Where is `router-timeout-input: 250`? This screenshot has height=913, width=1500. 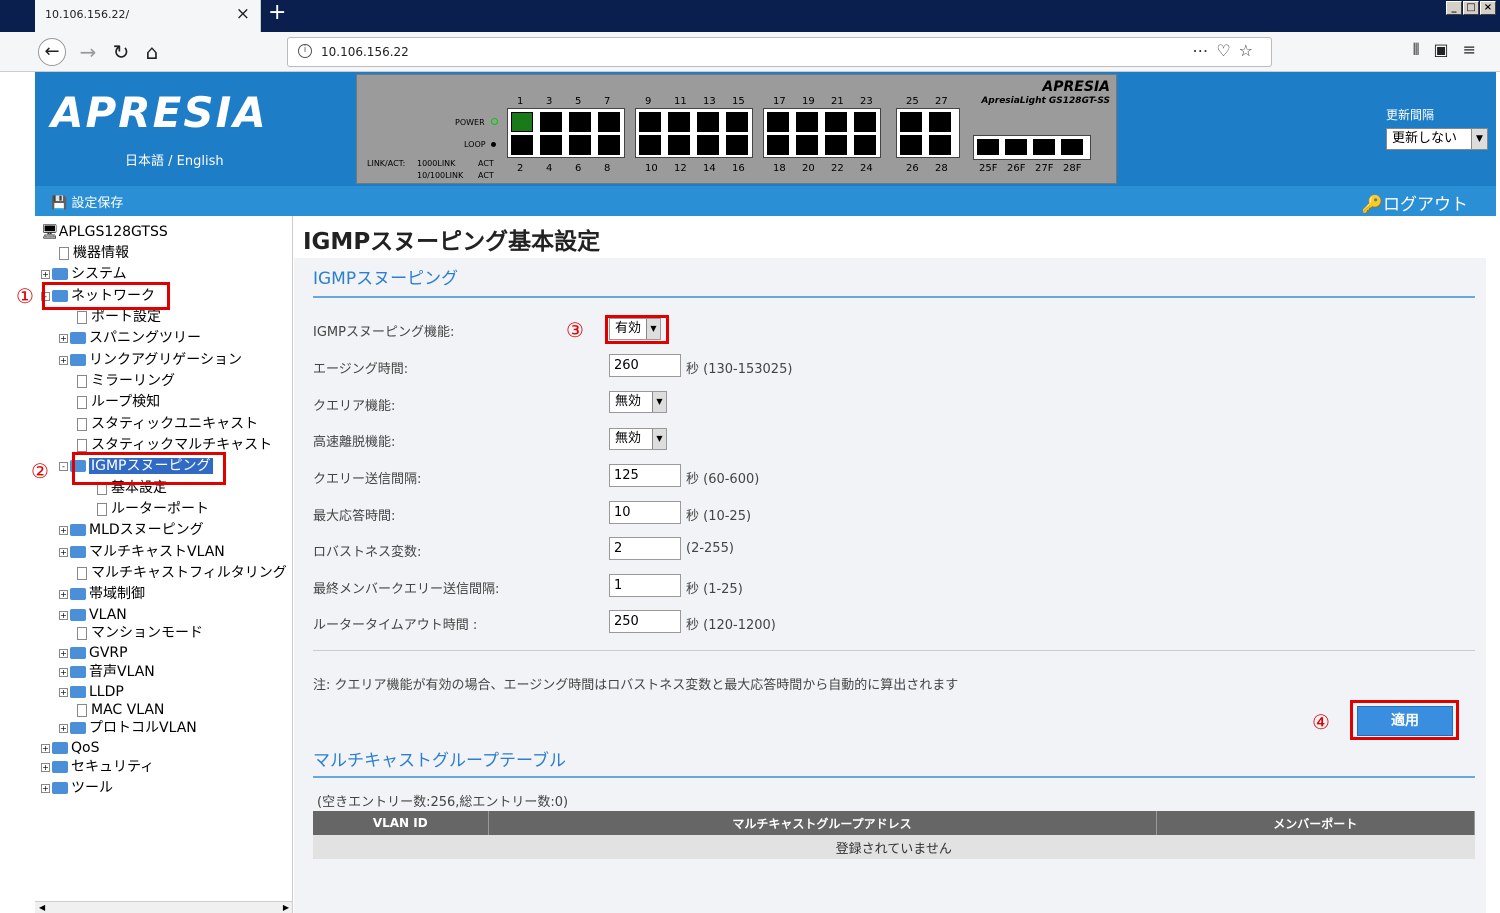 router-timeout-input: 250 is located at coordinates (645, 621).